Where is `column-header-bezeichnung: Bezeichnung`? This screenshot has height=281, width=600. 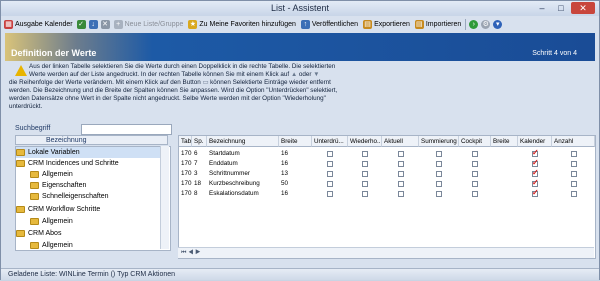
column-header-bezeichnung: Bezeichnung is located at coordinates (243, 141).